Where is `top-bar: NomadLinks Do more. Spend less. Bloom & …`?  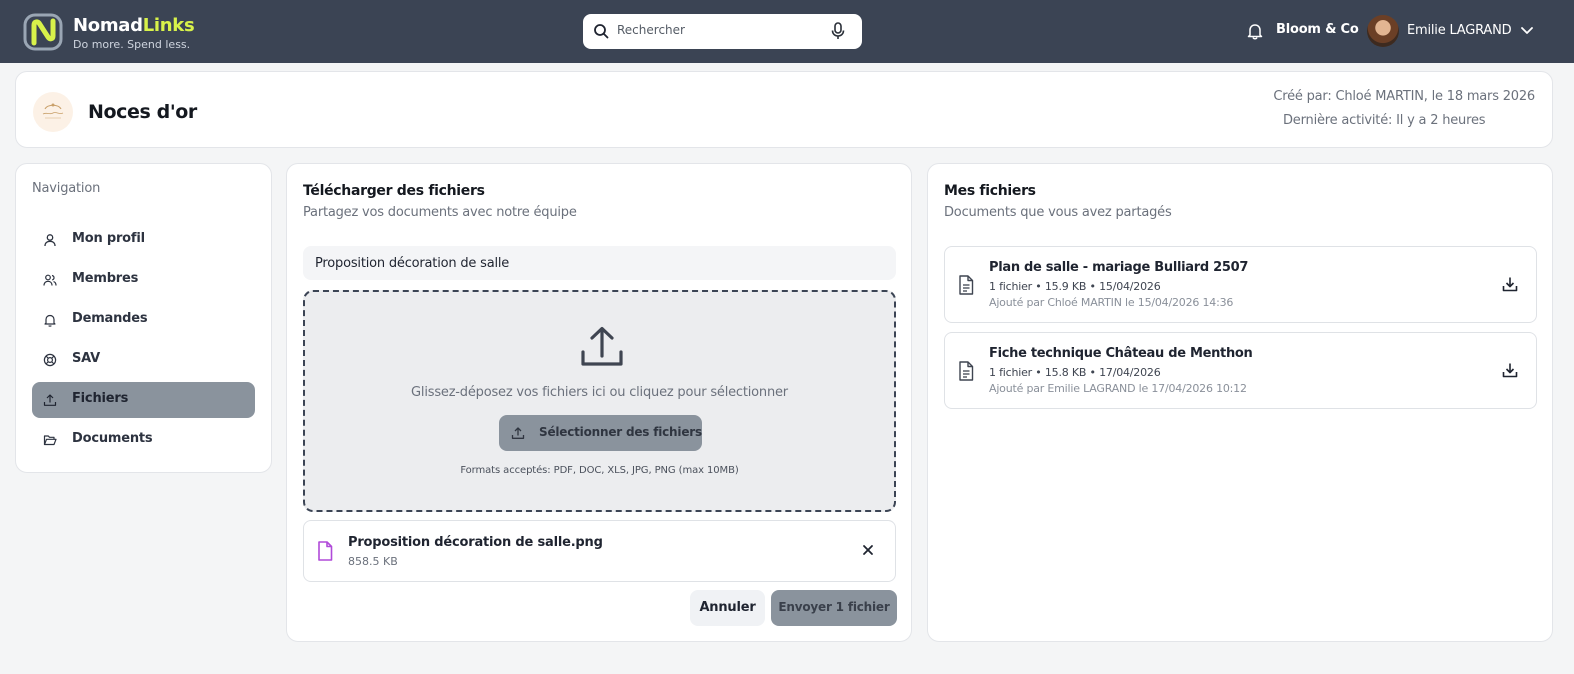
top-bar: NomadLinks Do more. Spend less. Bloom & … is located at coordinates (787, 31).